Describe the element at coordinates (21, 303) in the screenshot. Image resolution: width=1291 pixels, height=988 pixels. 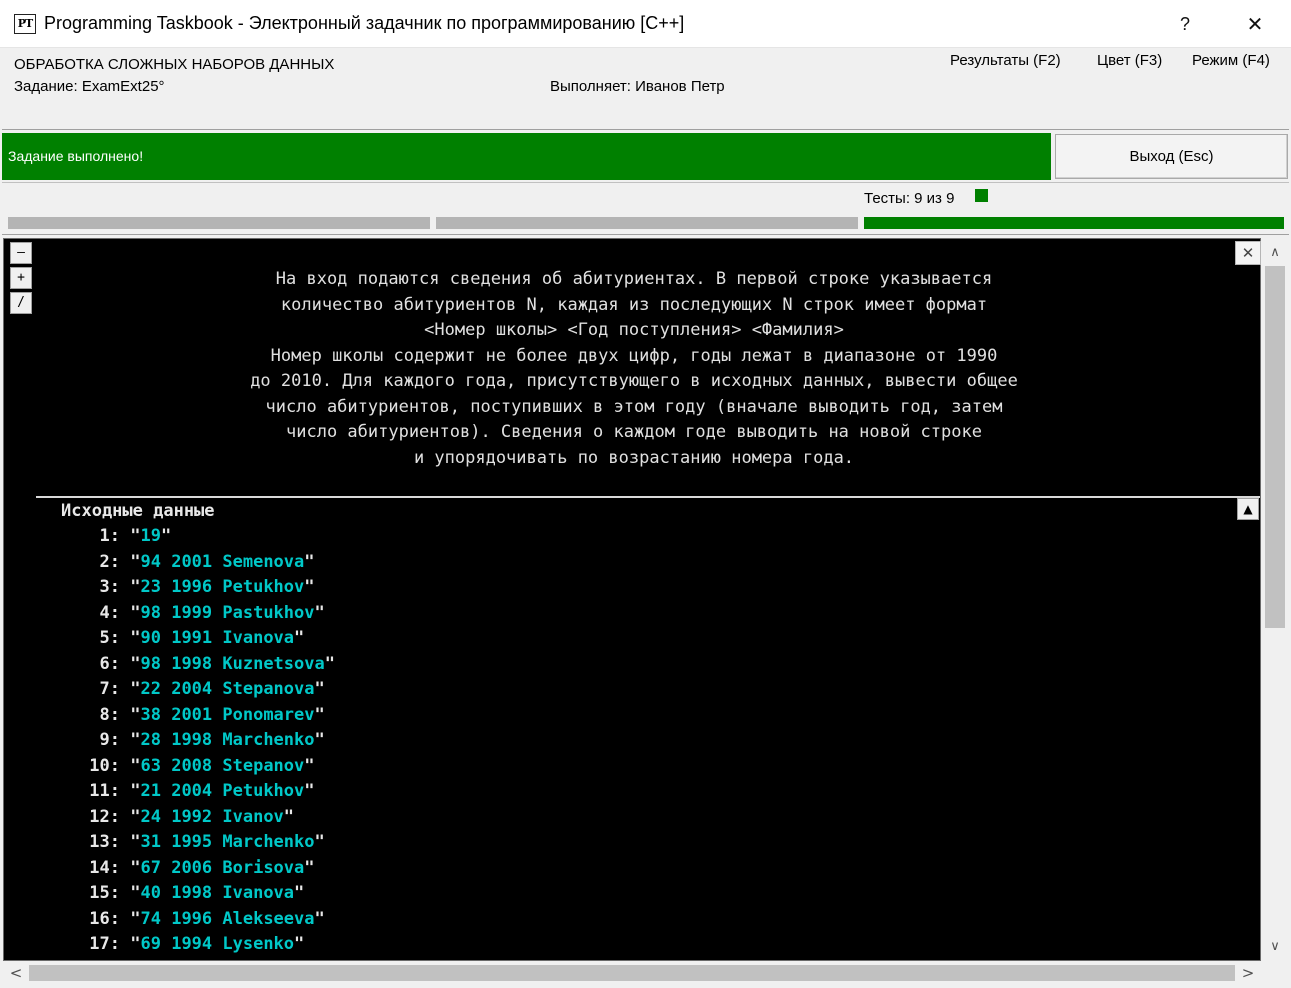
I see `toggle-view-button: /` at that location.